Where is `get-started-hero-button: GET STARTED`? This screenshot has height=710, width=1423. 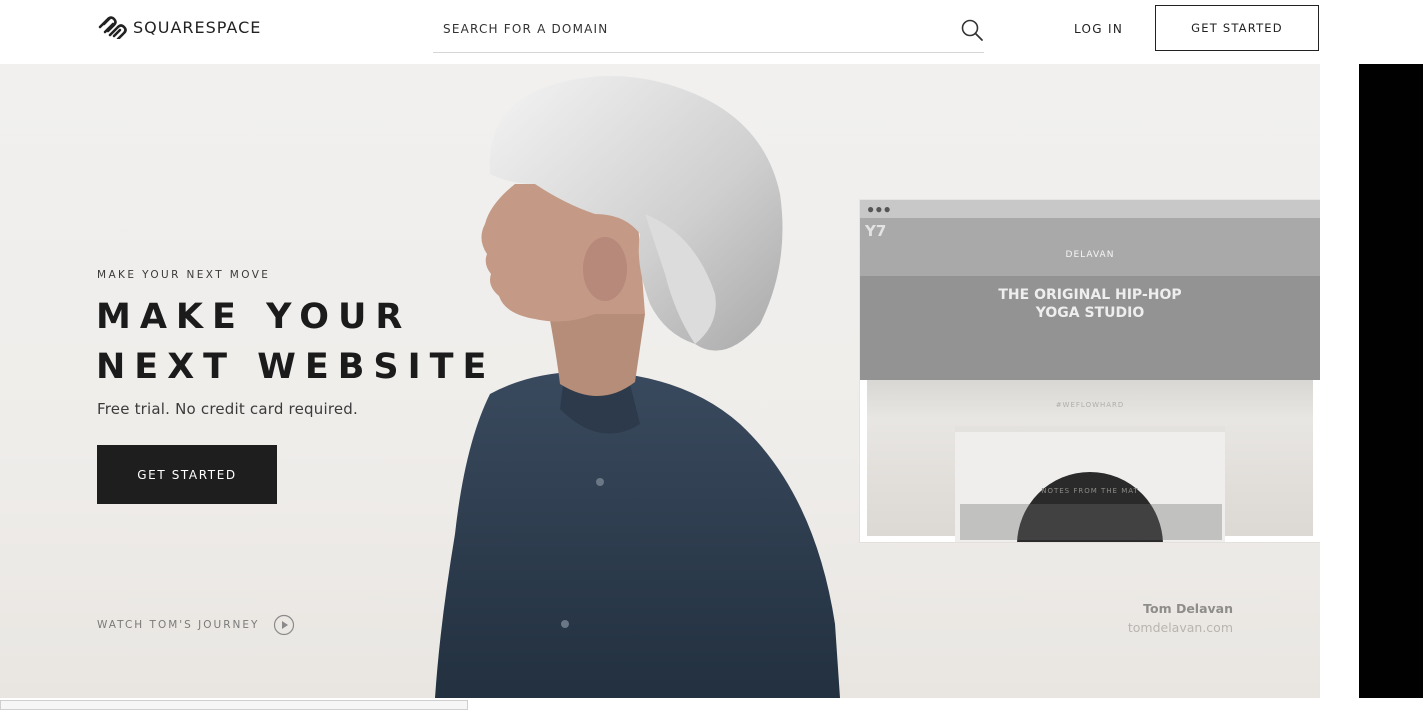
get-started-hero-button: GET STARTED is located at coordinates (187, 474).